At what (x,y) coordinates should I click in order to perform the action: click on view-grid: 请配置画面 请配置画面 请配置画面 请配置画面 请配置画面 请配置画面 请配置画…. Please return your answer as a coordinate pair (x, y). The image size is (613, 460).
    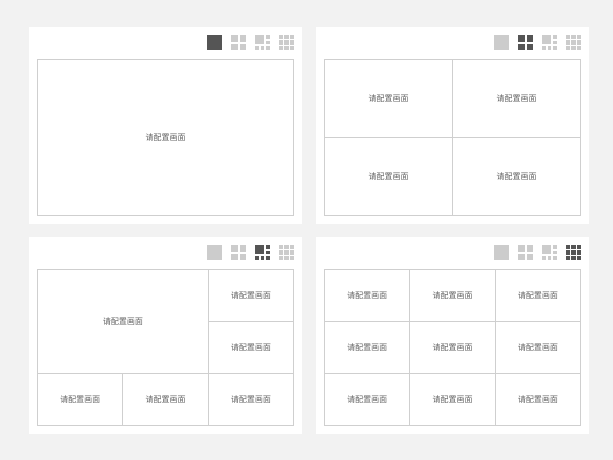
    Looking at the image, I should click on (452, 347).